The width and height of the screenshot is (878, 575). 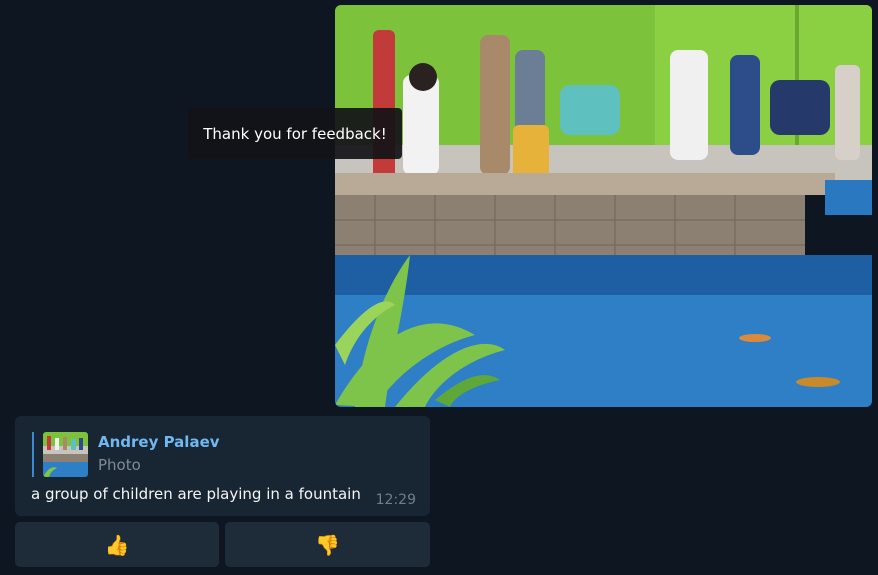 I want to click on thumbs-up-button: 👍, so click(x=117, y=544).